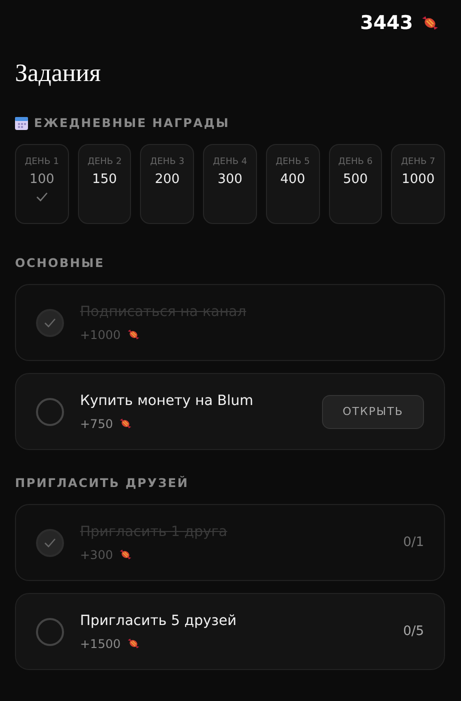 This screenshot has width=461, height=701. Describe the element at coordinates (96, 423) in the screenshot. I see `task-reward: +750` at that location.